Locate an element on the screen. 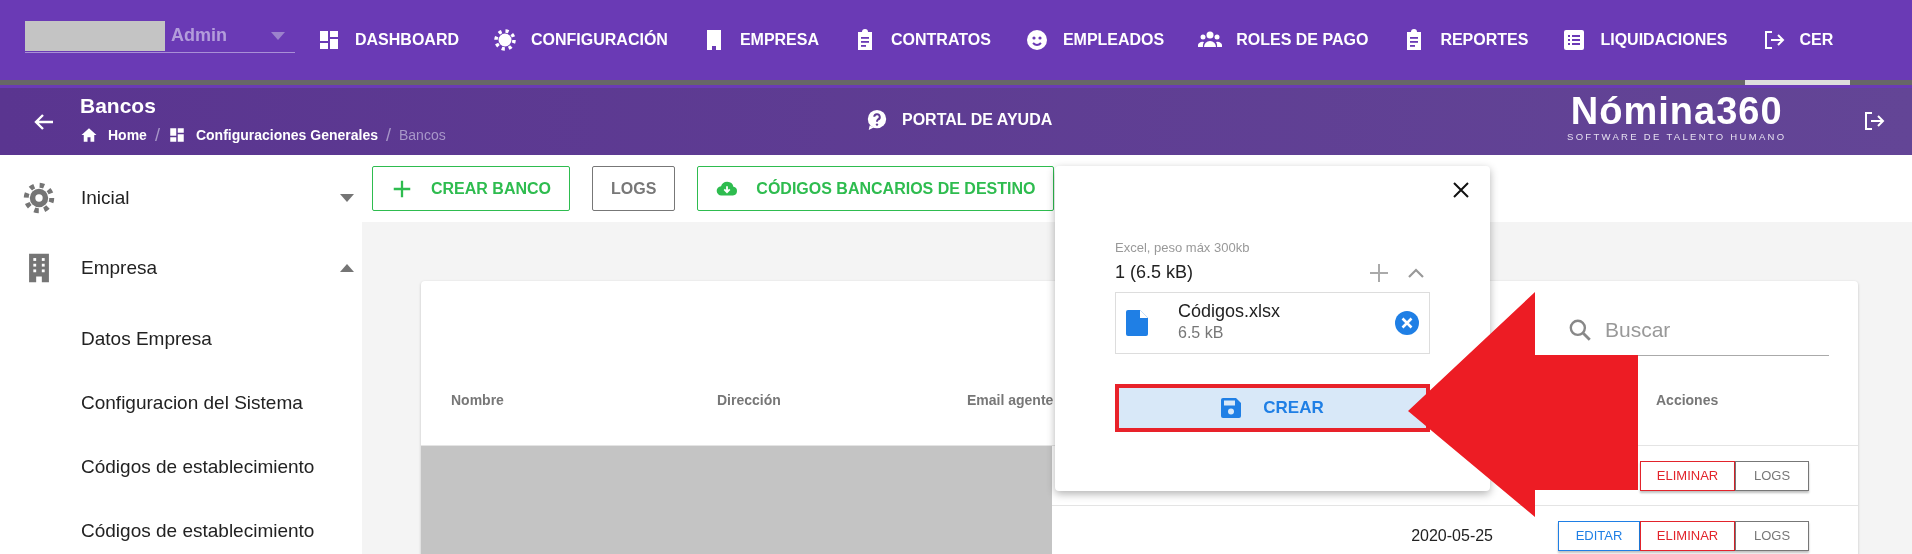 The height and width of the screenshot is (554, 1912). remove-icon is located at coordinates (1407, 322).